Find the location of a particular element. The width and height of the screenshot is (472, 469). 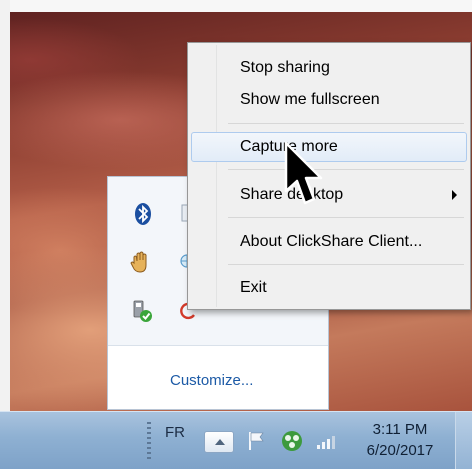

show-hidden-icons-button is located at coordinates (219, 442).